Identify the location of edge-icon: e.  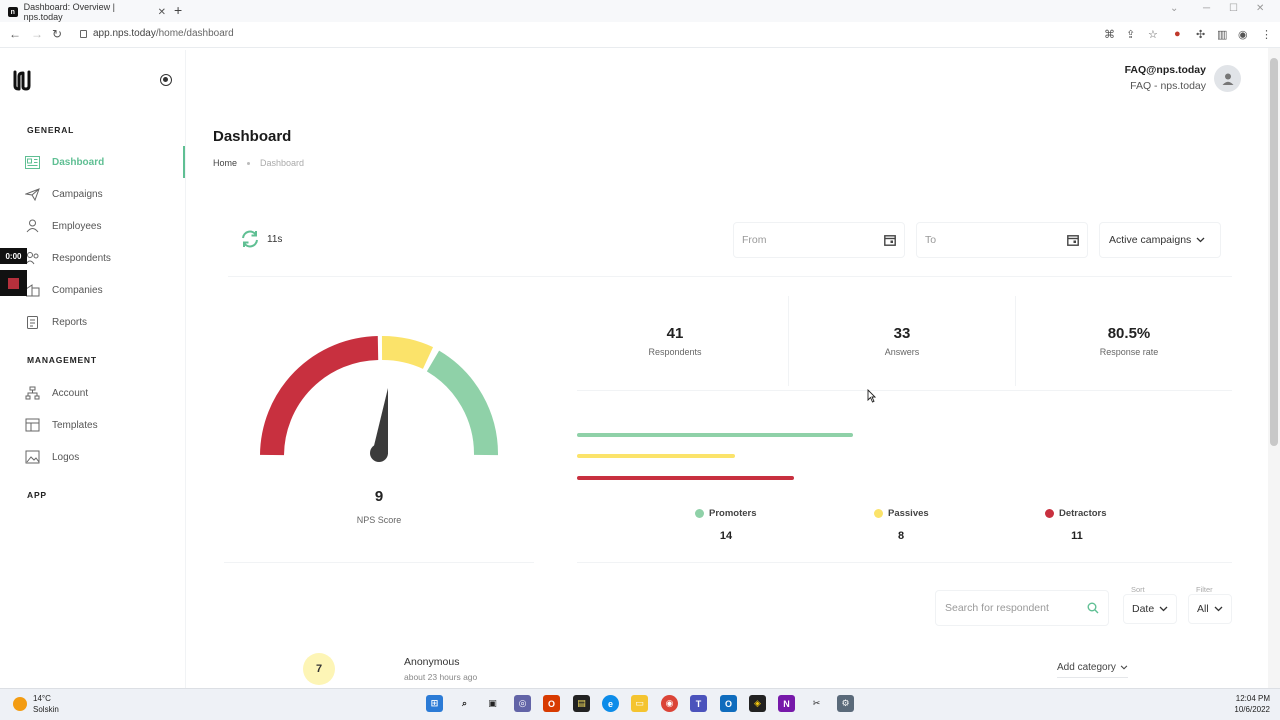
(610, 703).